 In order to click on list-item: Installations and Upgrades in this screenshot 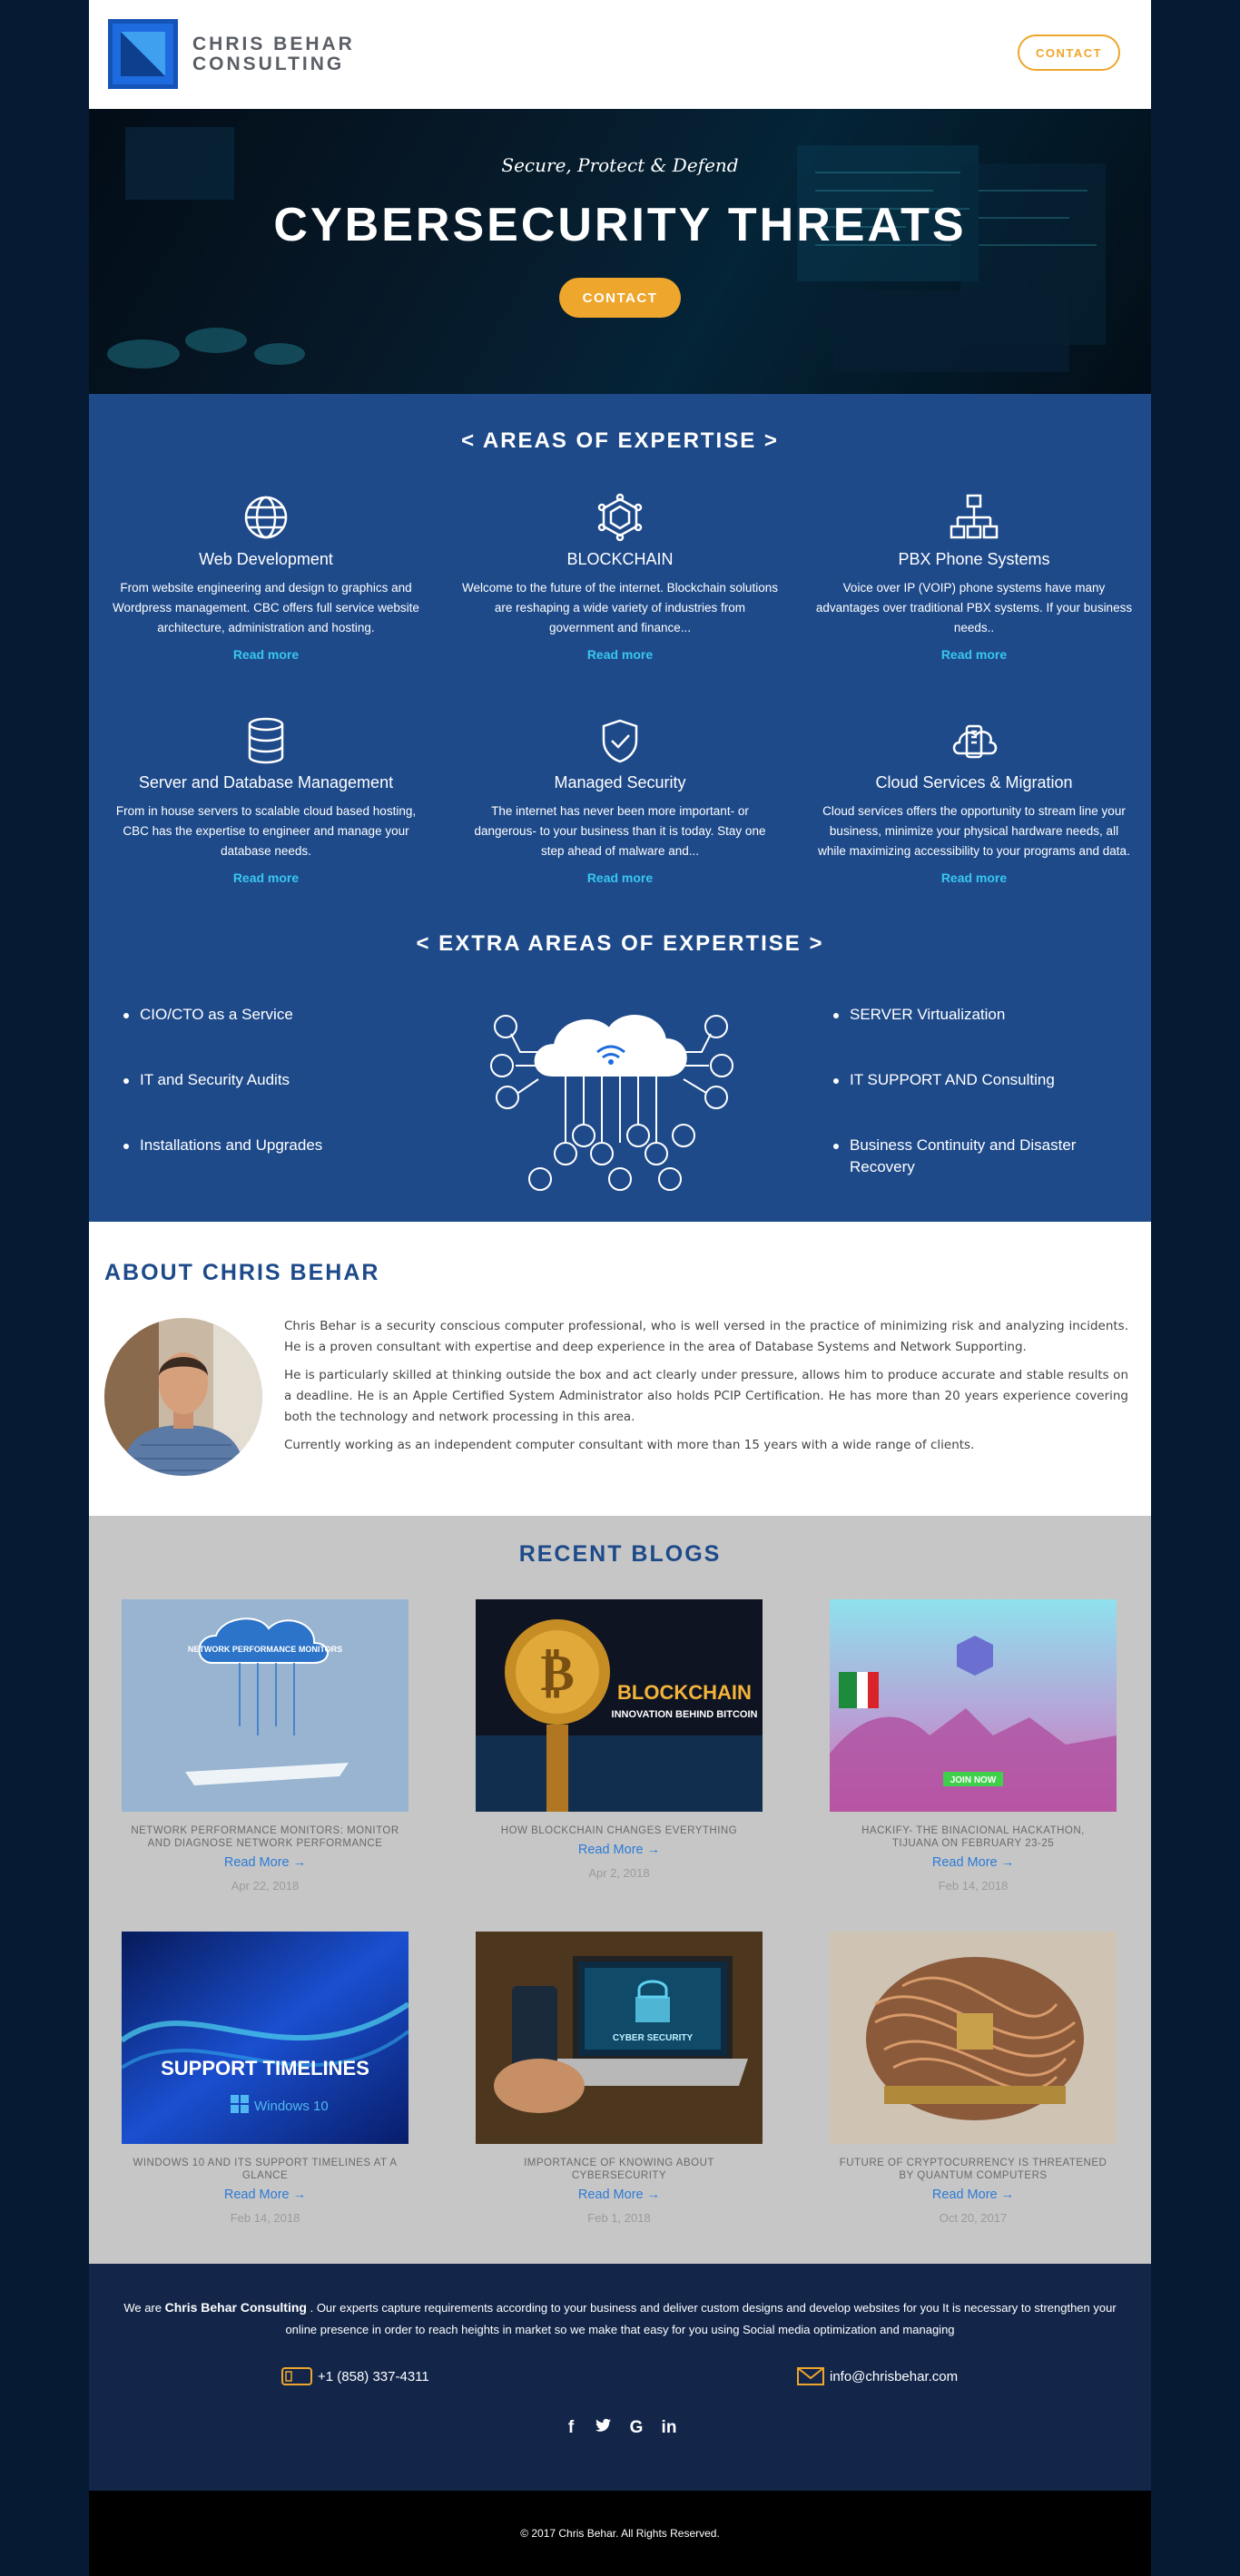, I will do `click(258, 1145)`.